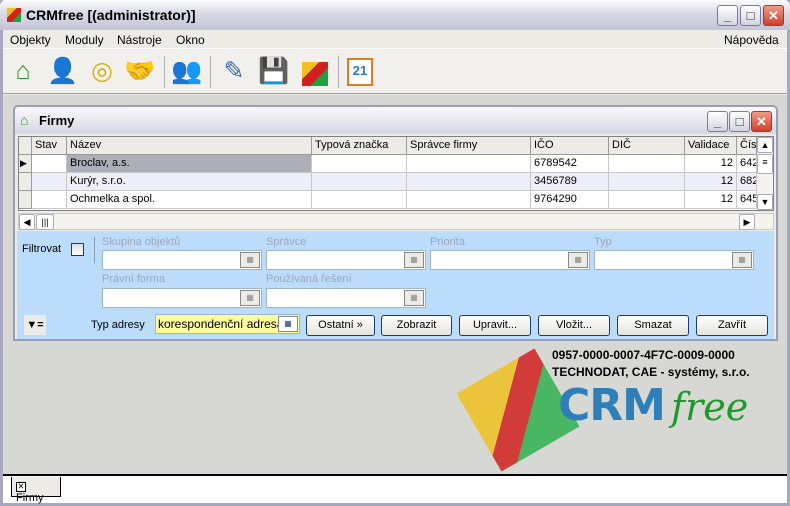 The width and height of the screenshot is (790, 506). What do you see at coordinates (84, 40) in the screenshot?
I see `menu-moduly: Moduly` at bounding box center [84, 40].